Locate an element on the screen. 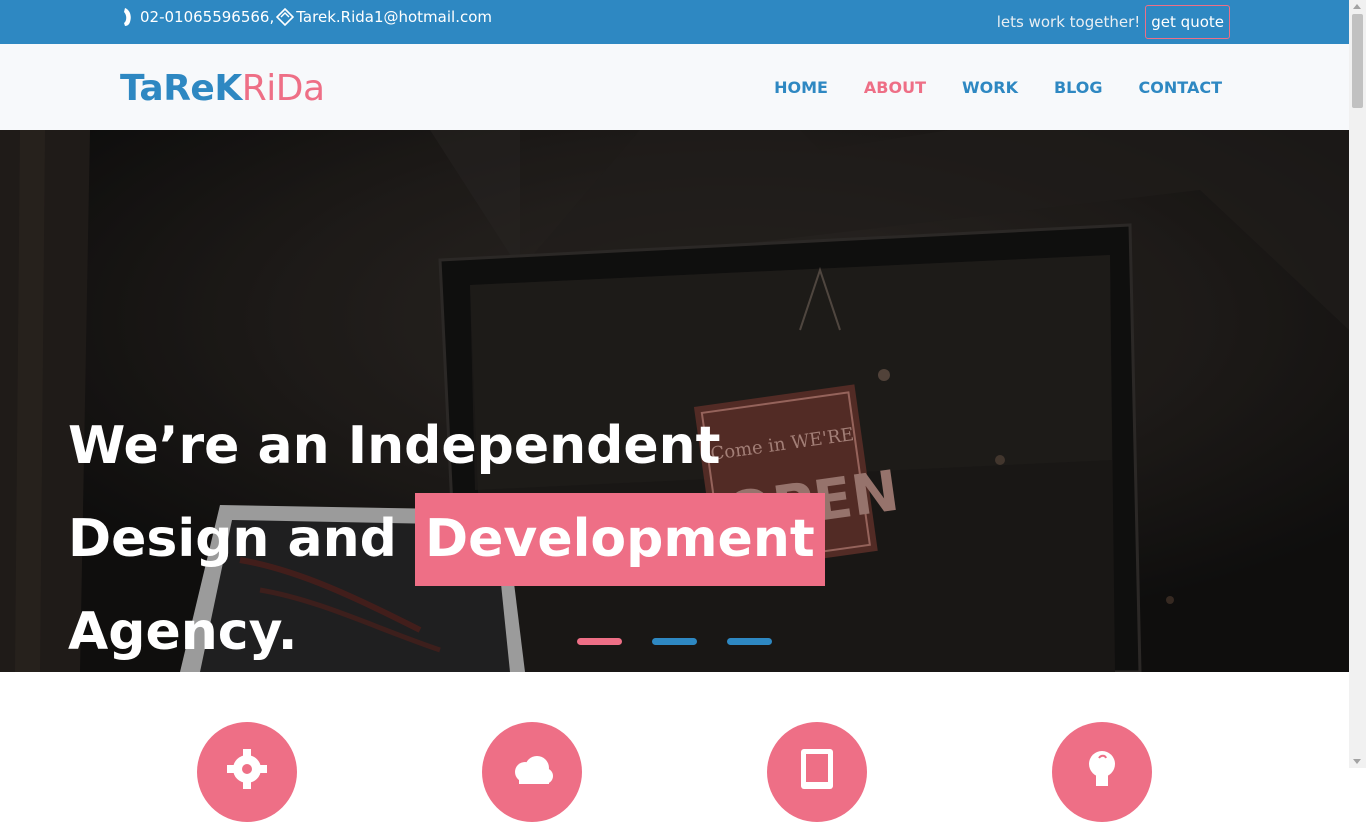 This screenshot has height=822, width=1366. tablet-icon is located at coordinates (817, 769).